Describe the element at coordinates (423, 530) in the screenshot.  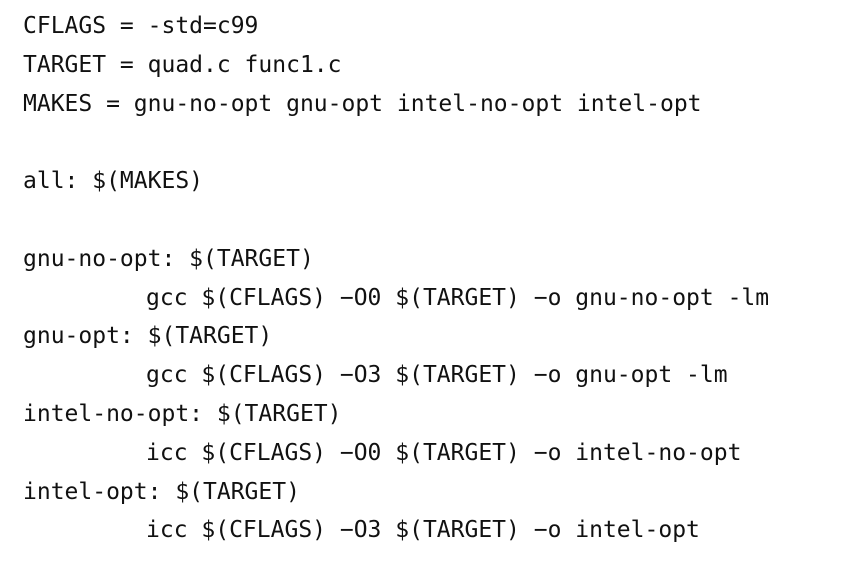
I see `rule-command-intel-opt: icc $(CFLAGS) −O3 $(TARGET) −o intel-opt` at that location.